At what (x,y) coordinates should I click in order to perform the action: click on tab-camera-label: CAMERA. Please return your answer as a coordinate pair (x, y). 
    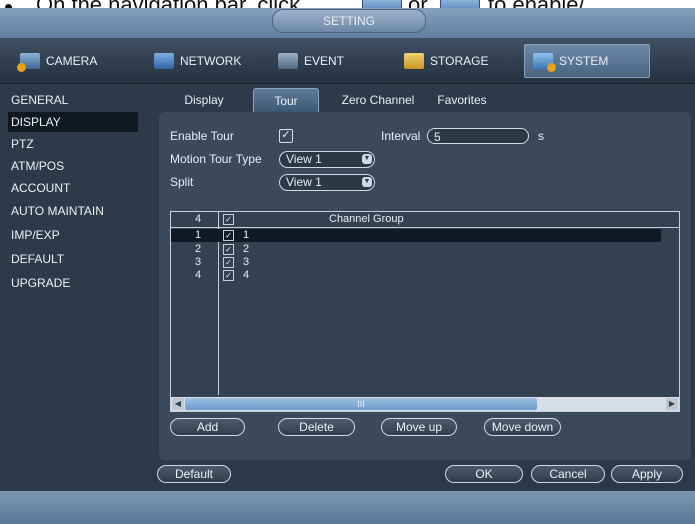
    Looking at the image, I should click on (72, 61).